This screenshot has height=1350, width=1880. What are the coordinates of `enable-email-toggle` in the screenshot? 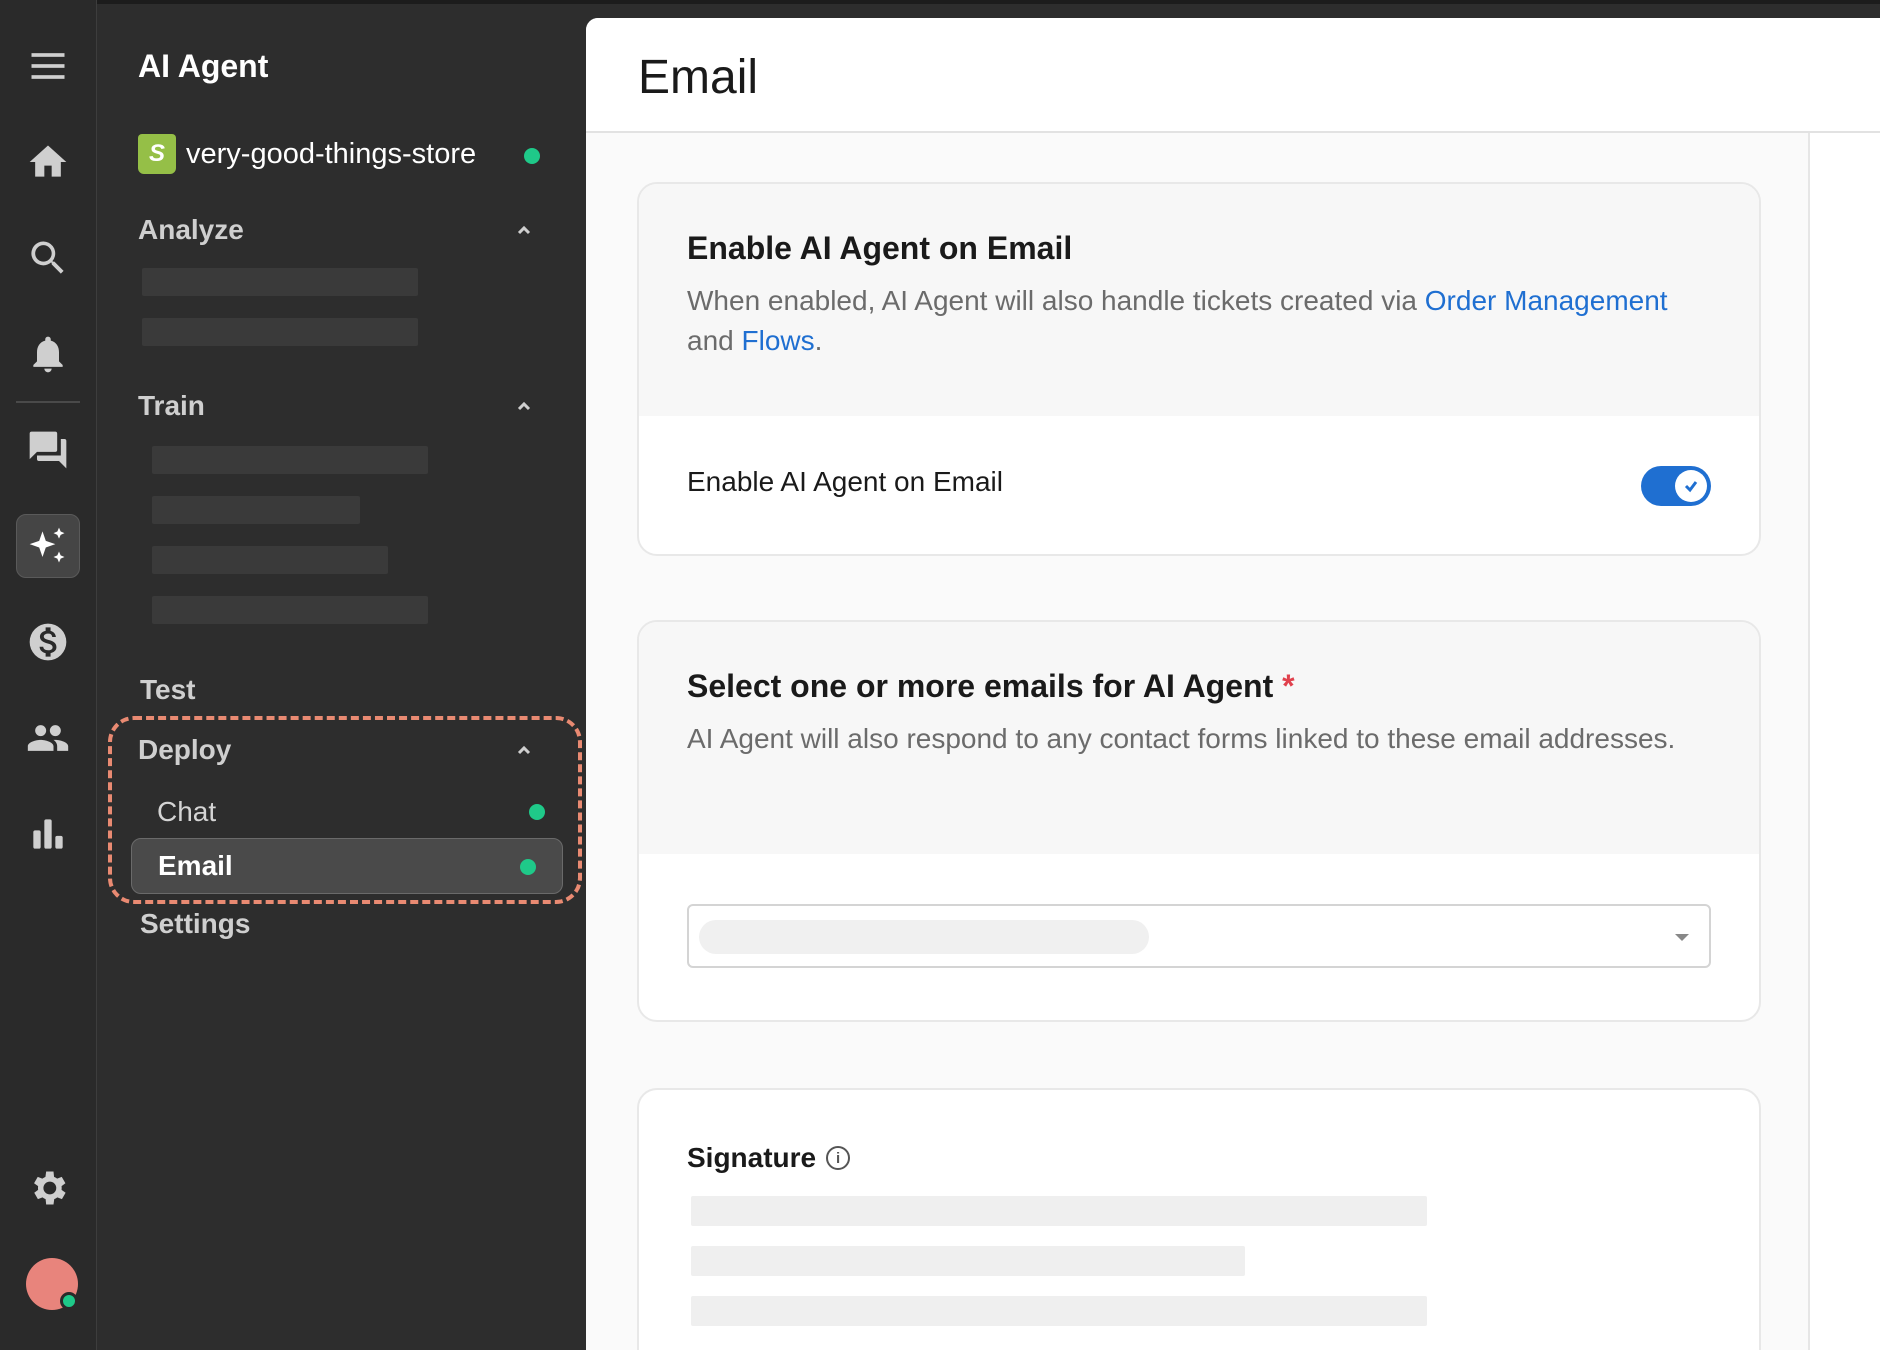 It's located at (1676, 486).